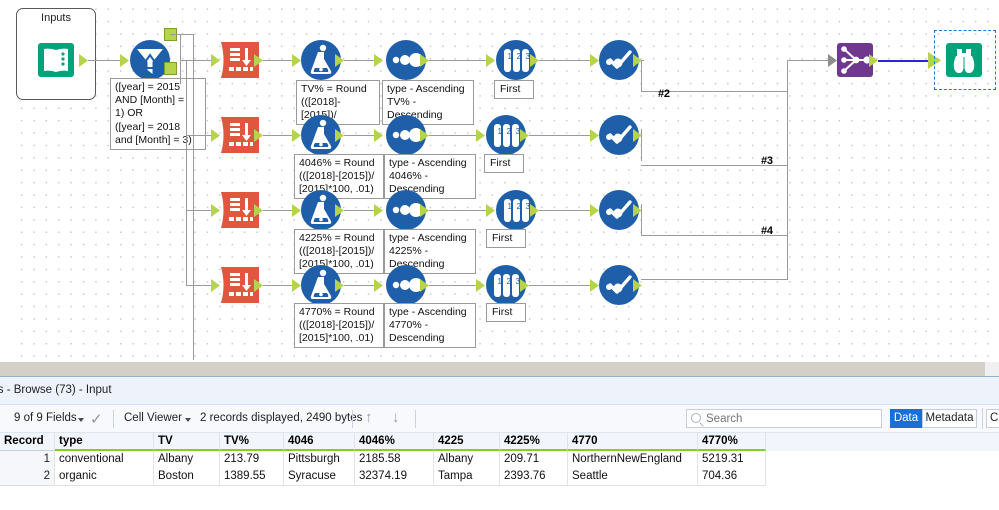 This screenshot has width=999, height=510. What do you see at coordinates (633, 442) in the screenshot?
I see `column-header-4770: 4770` at bounding box center [633, 442].